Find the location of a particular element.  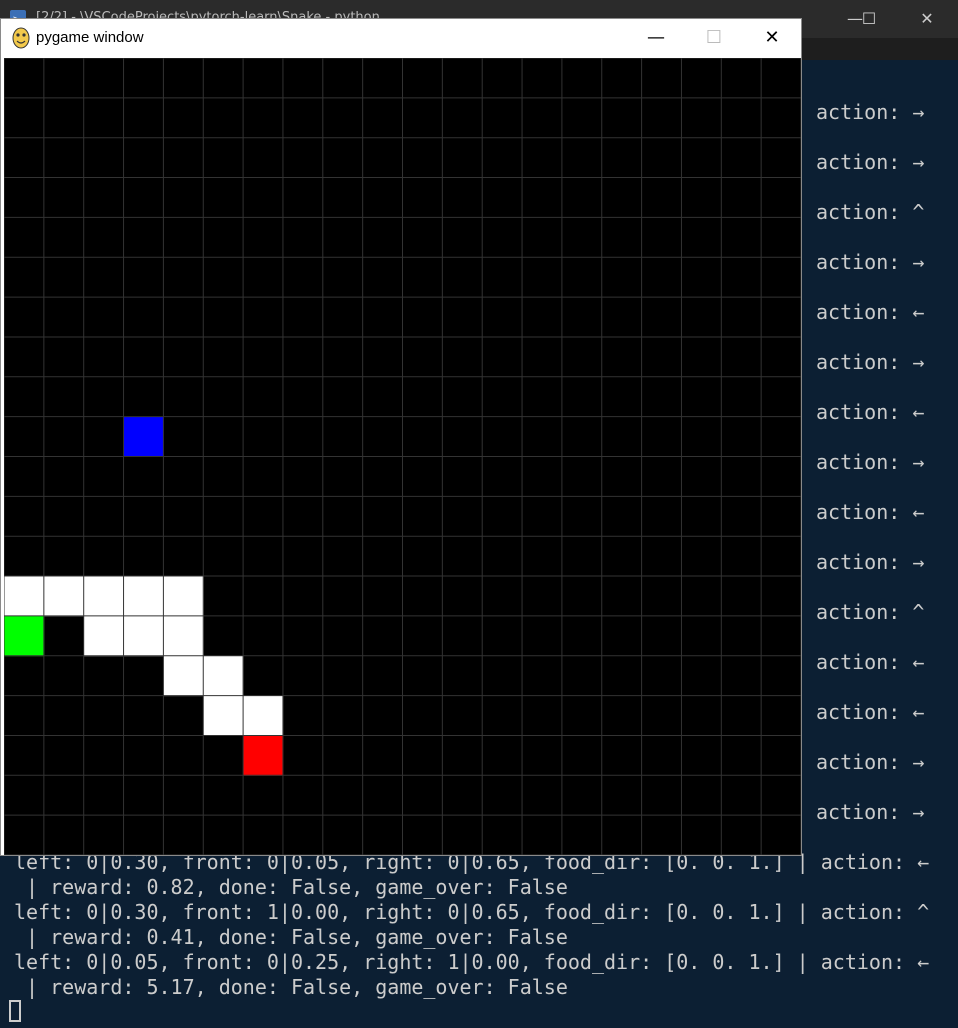

snake-head is located at coordinates (263, 755).